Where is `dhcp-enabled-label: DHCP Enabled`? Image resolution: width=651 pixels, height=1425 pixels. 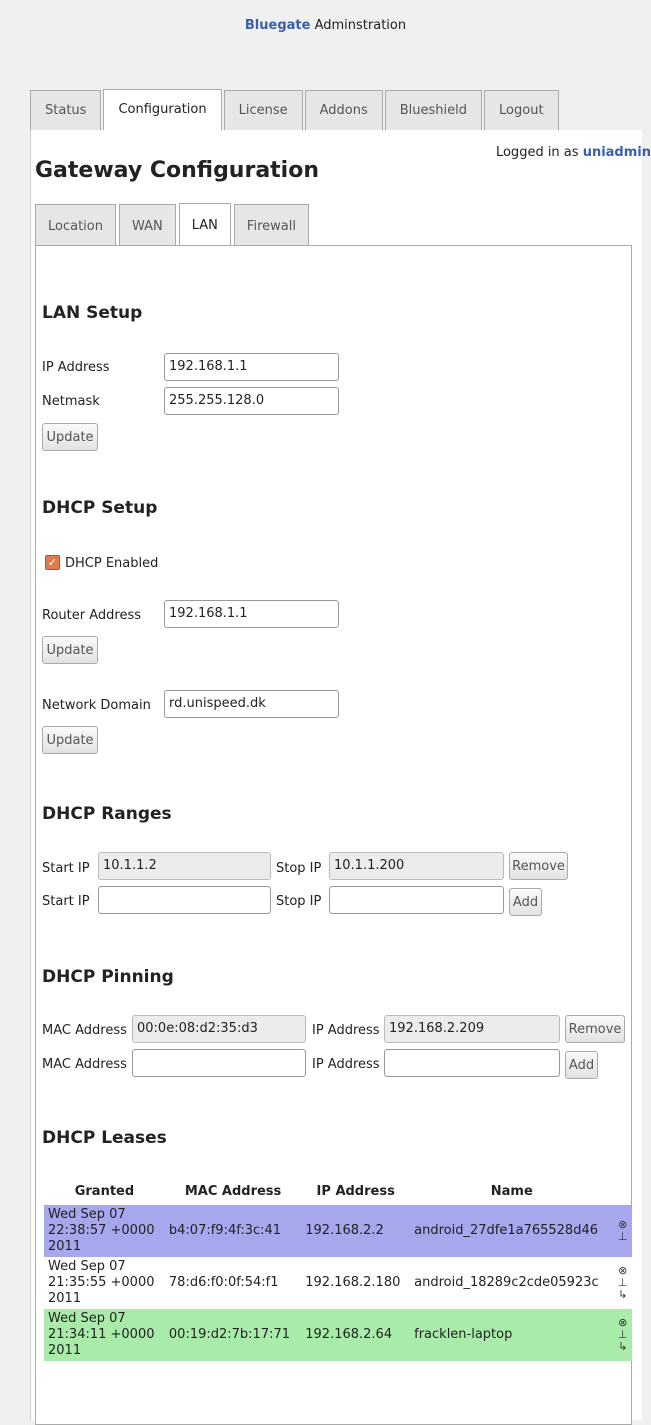
dhcp-enabled-label: DHCP Enabled is located at coordinates (112, 563).